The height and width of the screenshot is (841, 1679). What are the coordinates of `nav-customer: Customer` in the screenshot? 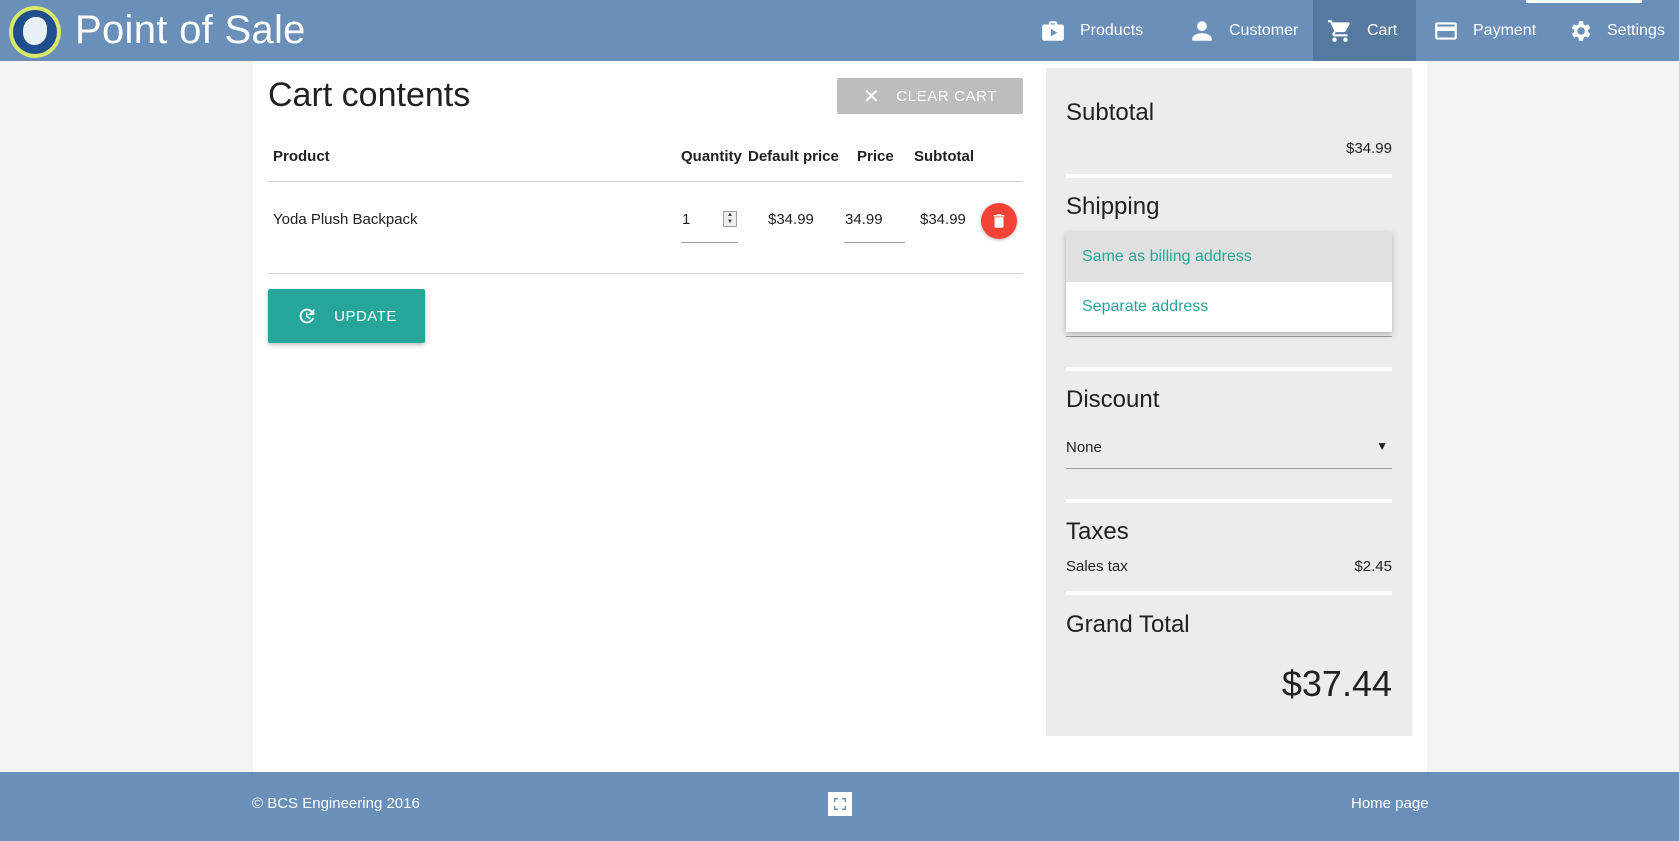 It's located at (1243, 30).